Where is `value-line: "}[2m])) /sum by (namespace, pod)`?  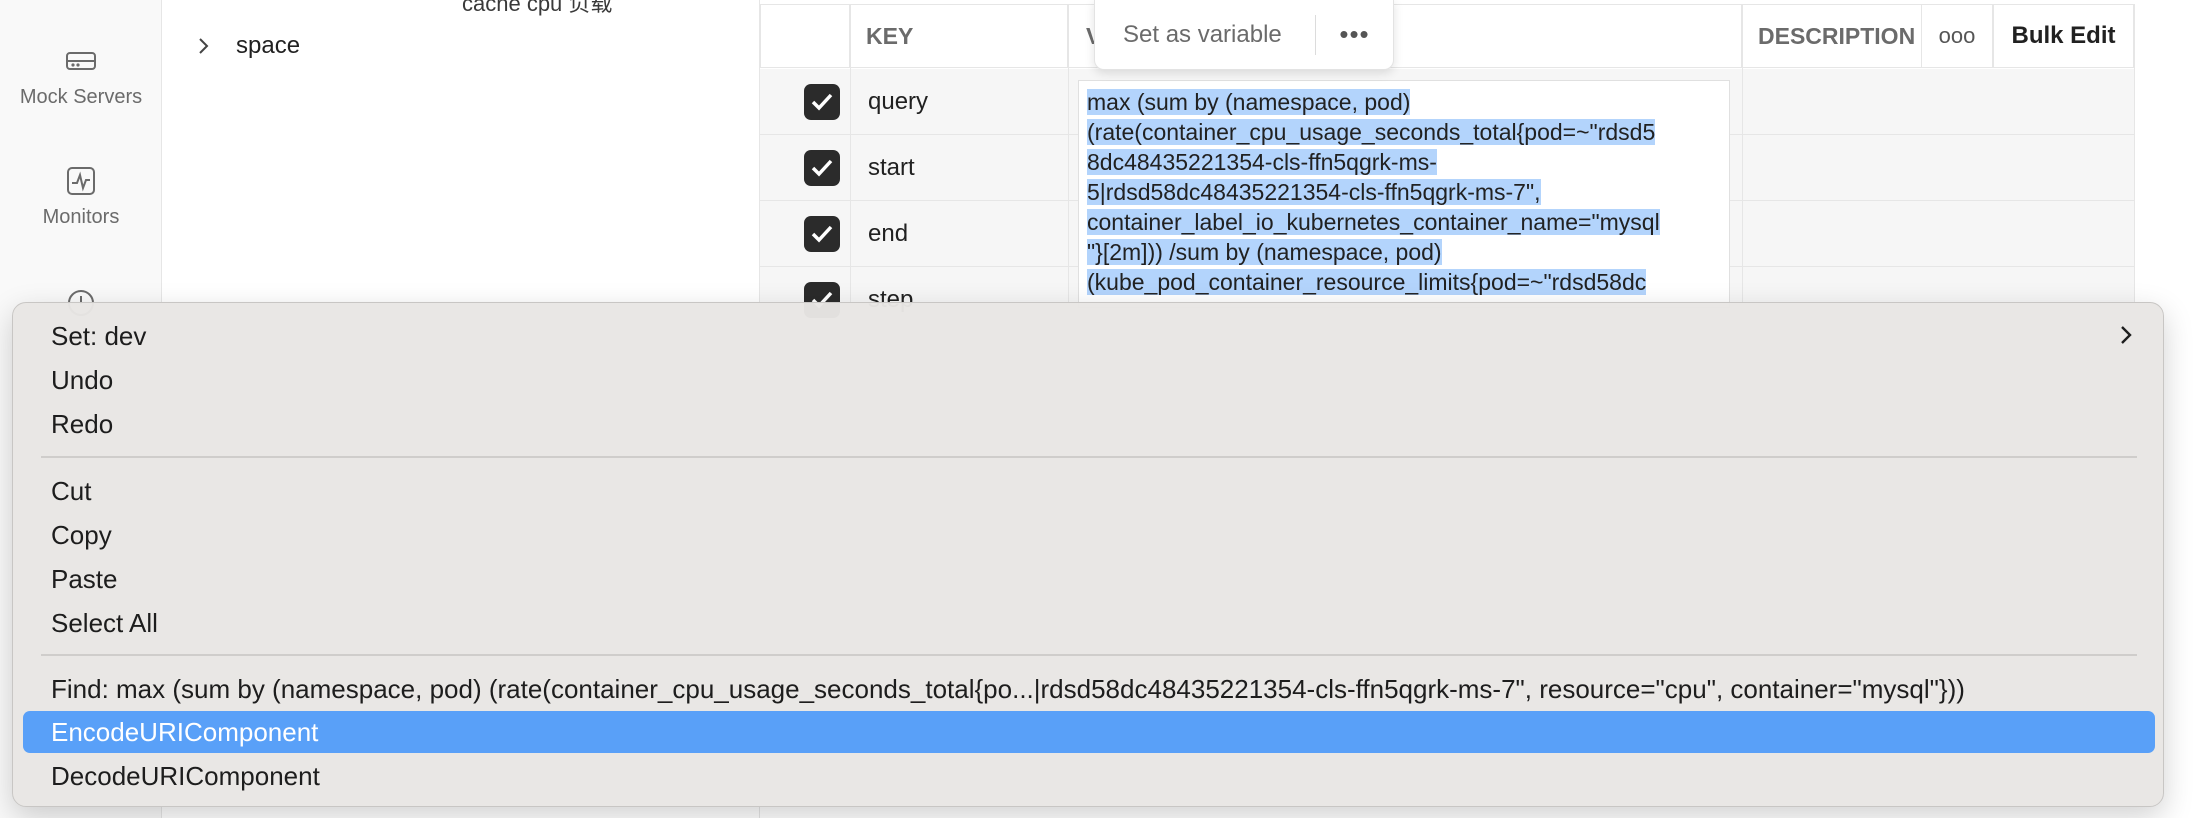 value-line: "}[2m])) /sum by (namespace, pod) is located at coordinates (1264, 252).